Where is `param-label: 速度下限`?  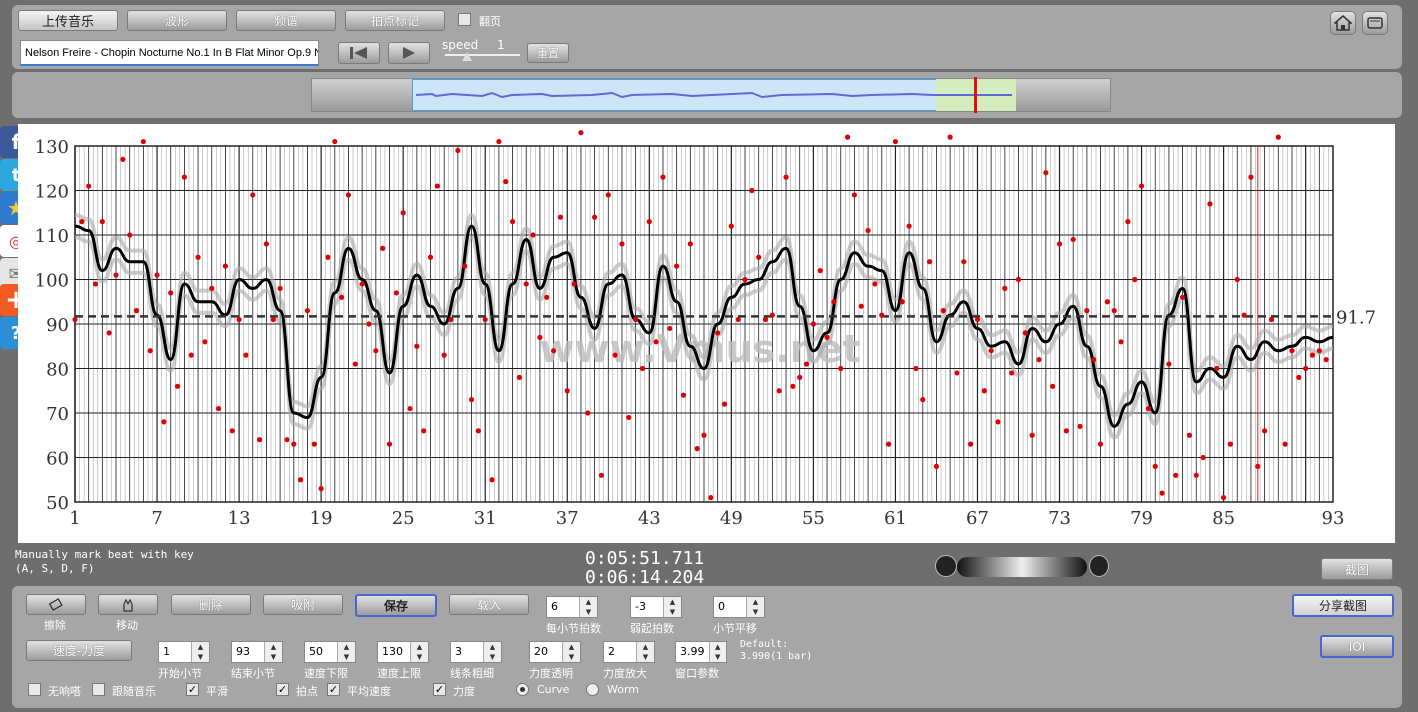
param-label: 速度下限 is located at coordinates (326, 673).